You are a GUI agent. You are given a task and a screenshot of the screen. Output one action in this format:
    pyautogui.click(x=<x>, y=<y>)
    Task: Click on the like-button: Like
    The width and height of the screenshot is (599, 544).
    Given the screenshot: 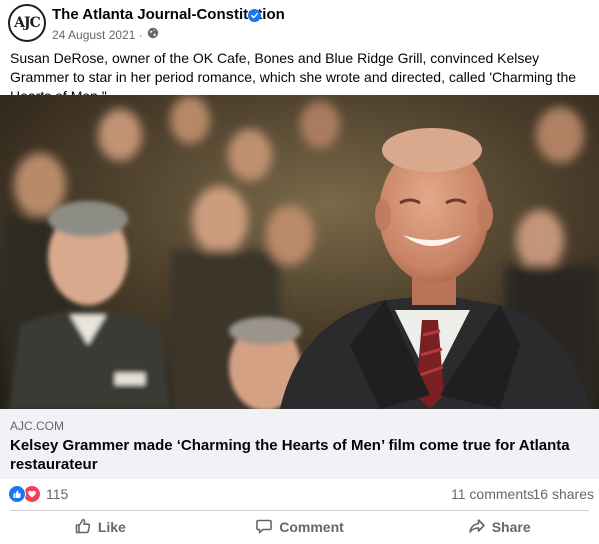 What is the action you would take?
    pyautogui.click(x=100, y=527)
    